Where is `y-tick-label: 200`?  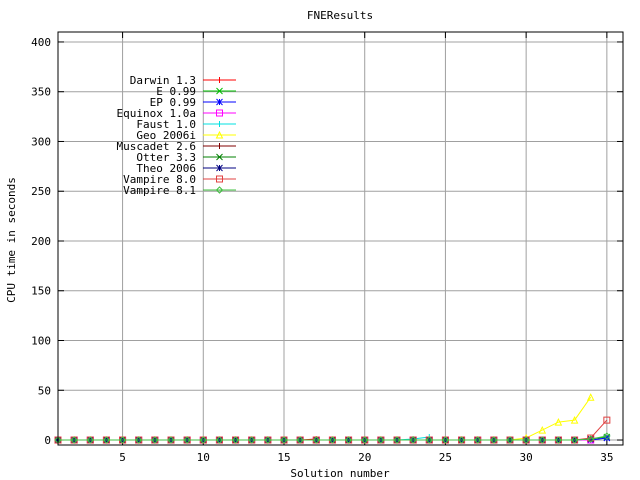
y-tick-label: 200 is located at coordinates (41, 241).